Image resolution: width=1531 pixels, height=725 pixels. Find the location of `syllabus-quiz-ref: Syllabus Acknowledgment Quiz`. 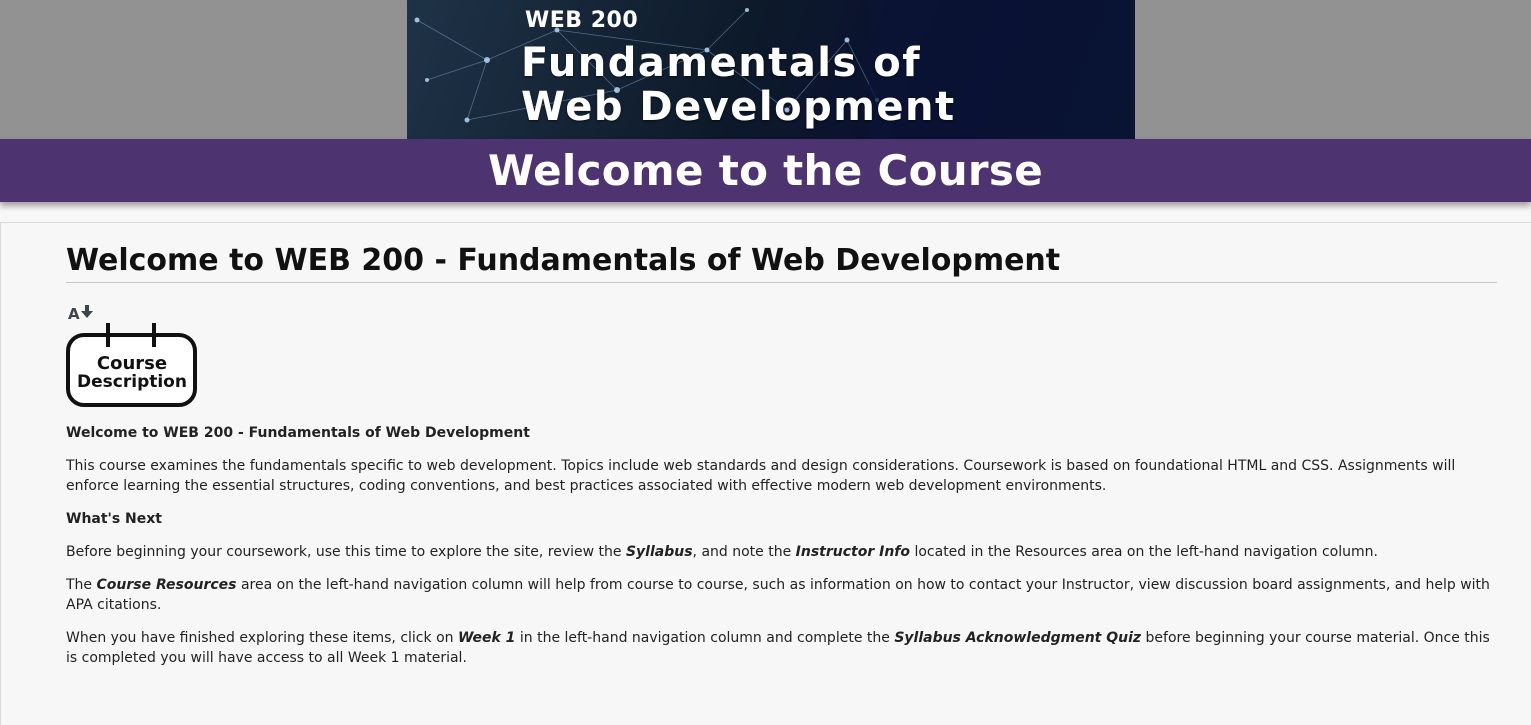

syllabus-quiz-ref: Syllabus Acknowledgment Quiz is located at coordinates (1018, 638).